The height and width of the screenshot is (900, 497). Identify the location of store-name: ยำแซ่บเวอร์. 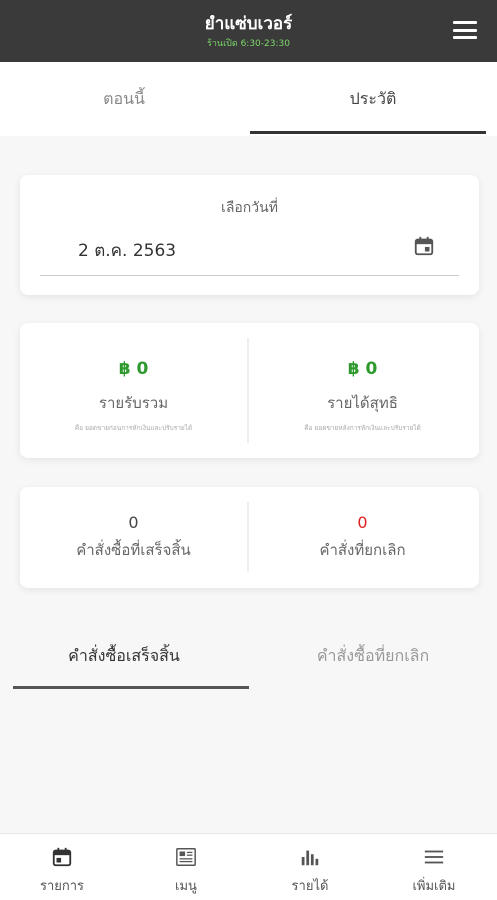
(248, 24).